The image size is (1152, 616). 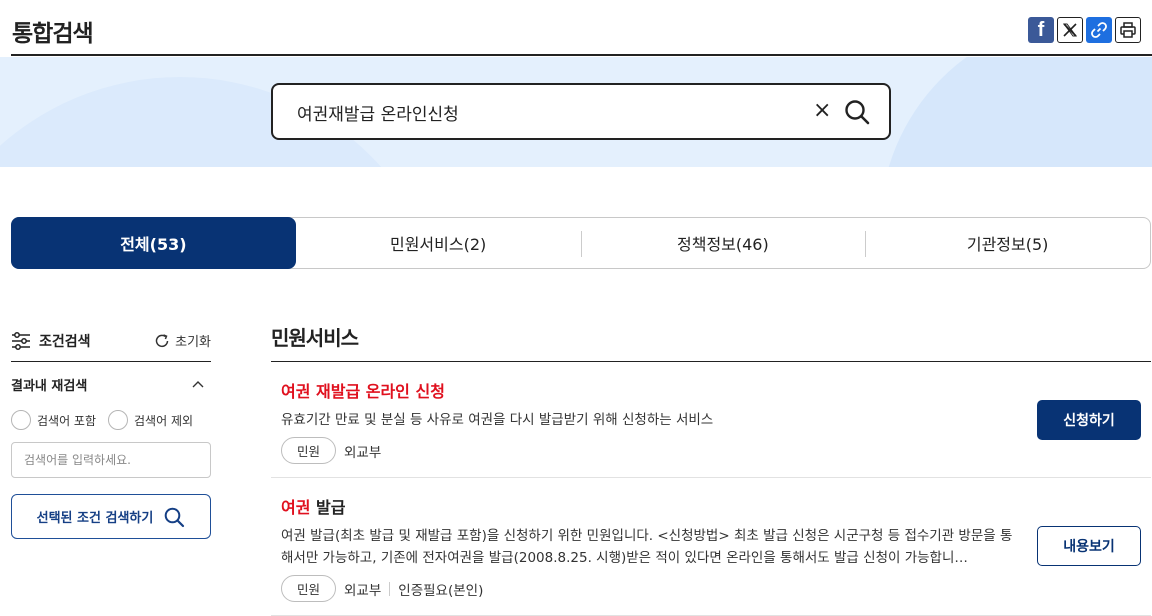 I want to click on result-title: 여권 발급, so click(x=716, y=506).